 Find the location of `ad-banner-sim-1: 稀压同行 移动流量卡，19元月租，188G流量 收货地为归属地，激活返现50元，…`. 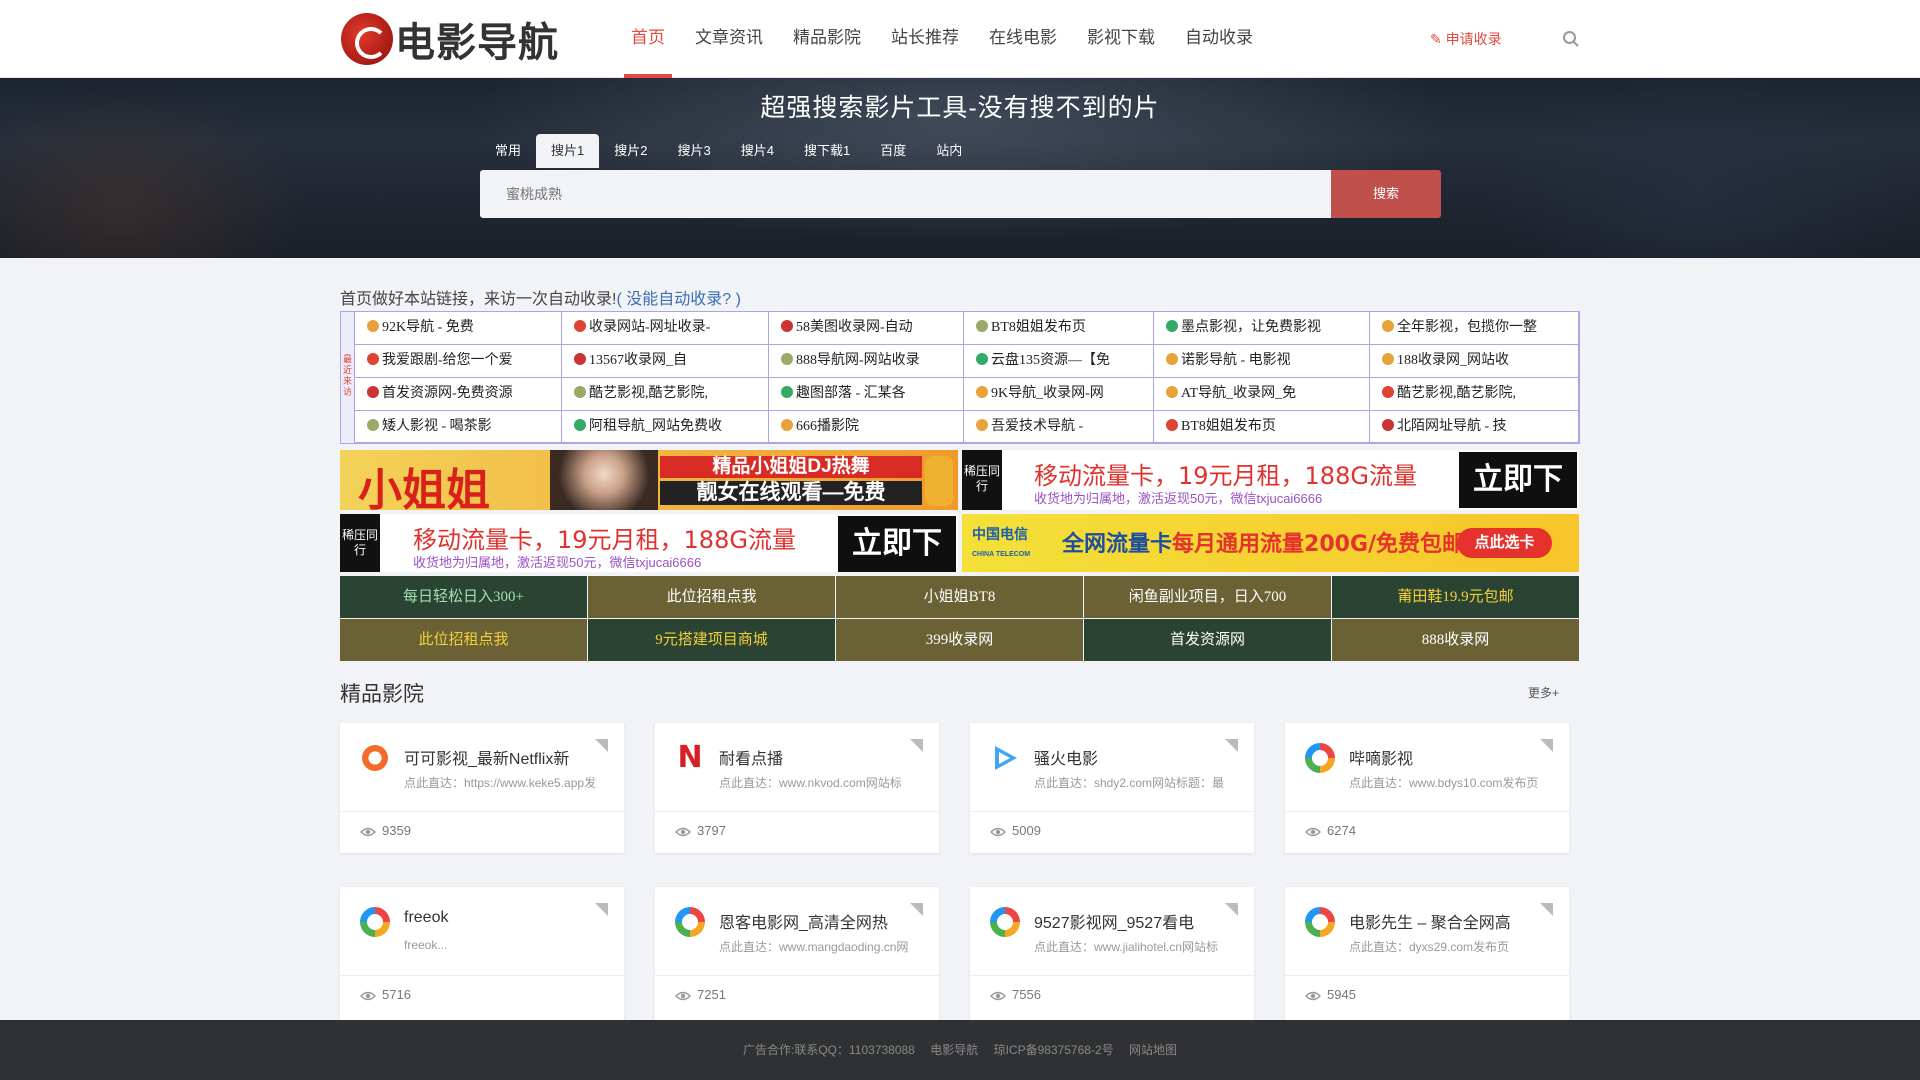

ad-banner-sim-1: 稀压同行 移动流量卡，19元月租，188G流量 收货地为归属地，激活返现50元，… is located at coordinates (1270, 480).